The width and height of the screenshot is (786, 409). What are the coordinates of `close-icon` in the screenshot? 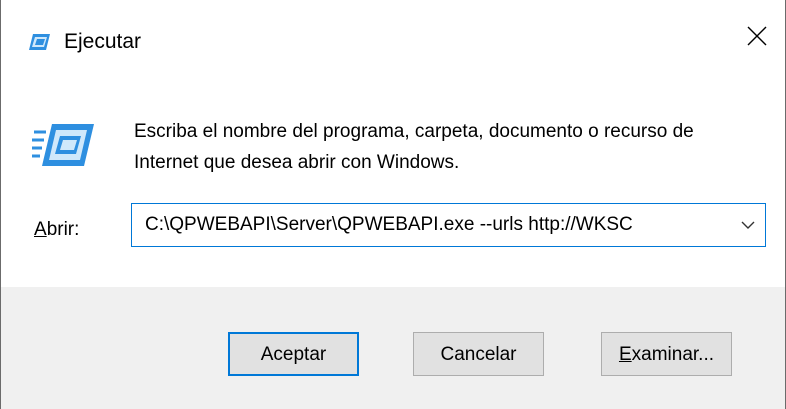 It's located at (757, 38).